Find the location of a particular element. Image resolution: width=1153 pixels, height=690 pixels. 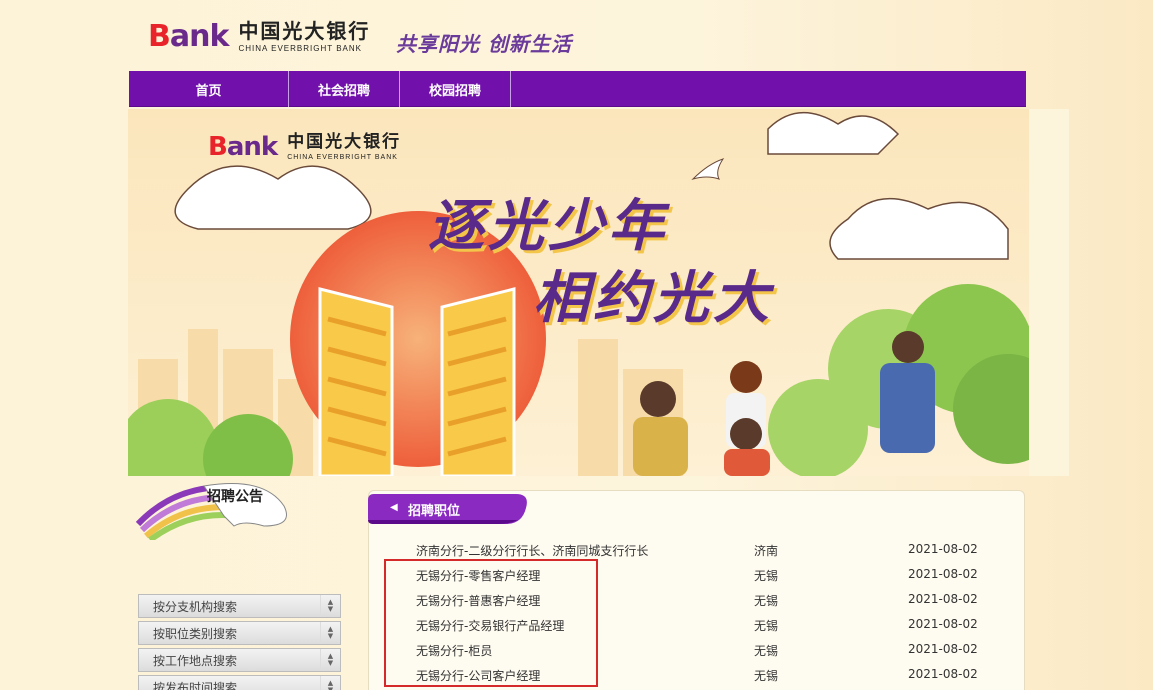

search-by-time-select: 按发布时间搜索 ▲ ▼ is located at coordinates (239, 682).